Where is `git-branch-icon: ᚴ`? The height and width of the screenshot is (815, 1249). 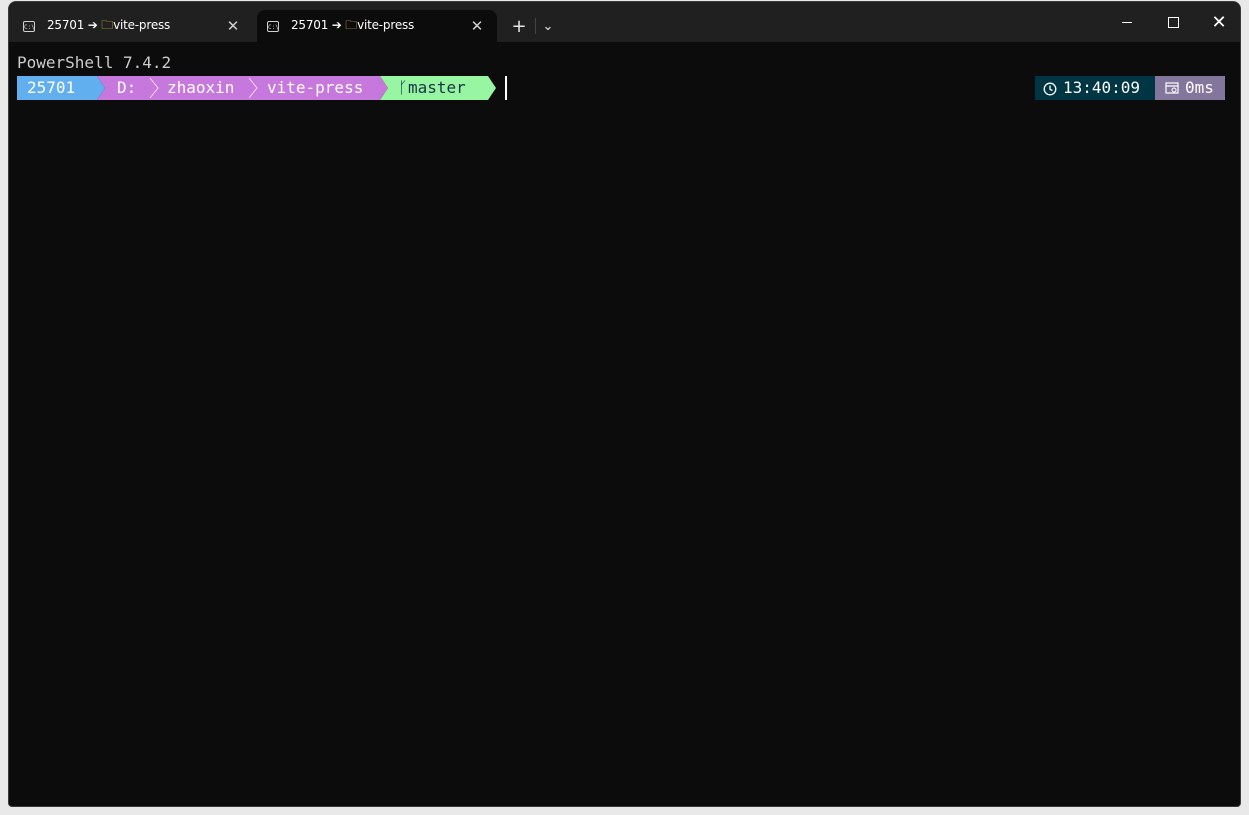
git-branch-icon: ᚴ is located at coordinates (403, 87).